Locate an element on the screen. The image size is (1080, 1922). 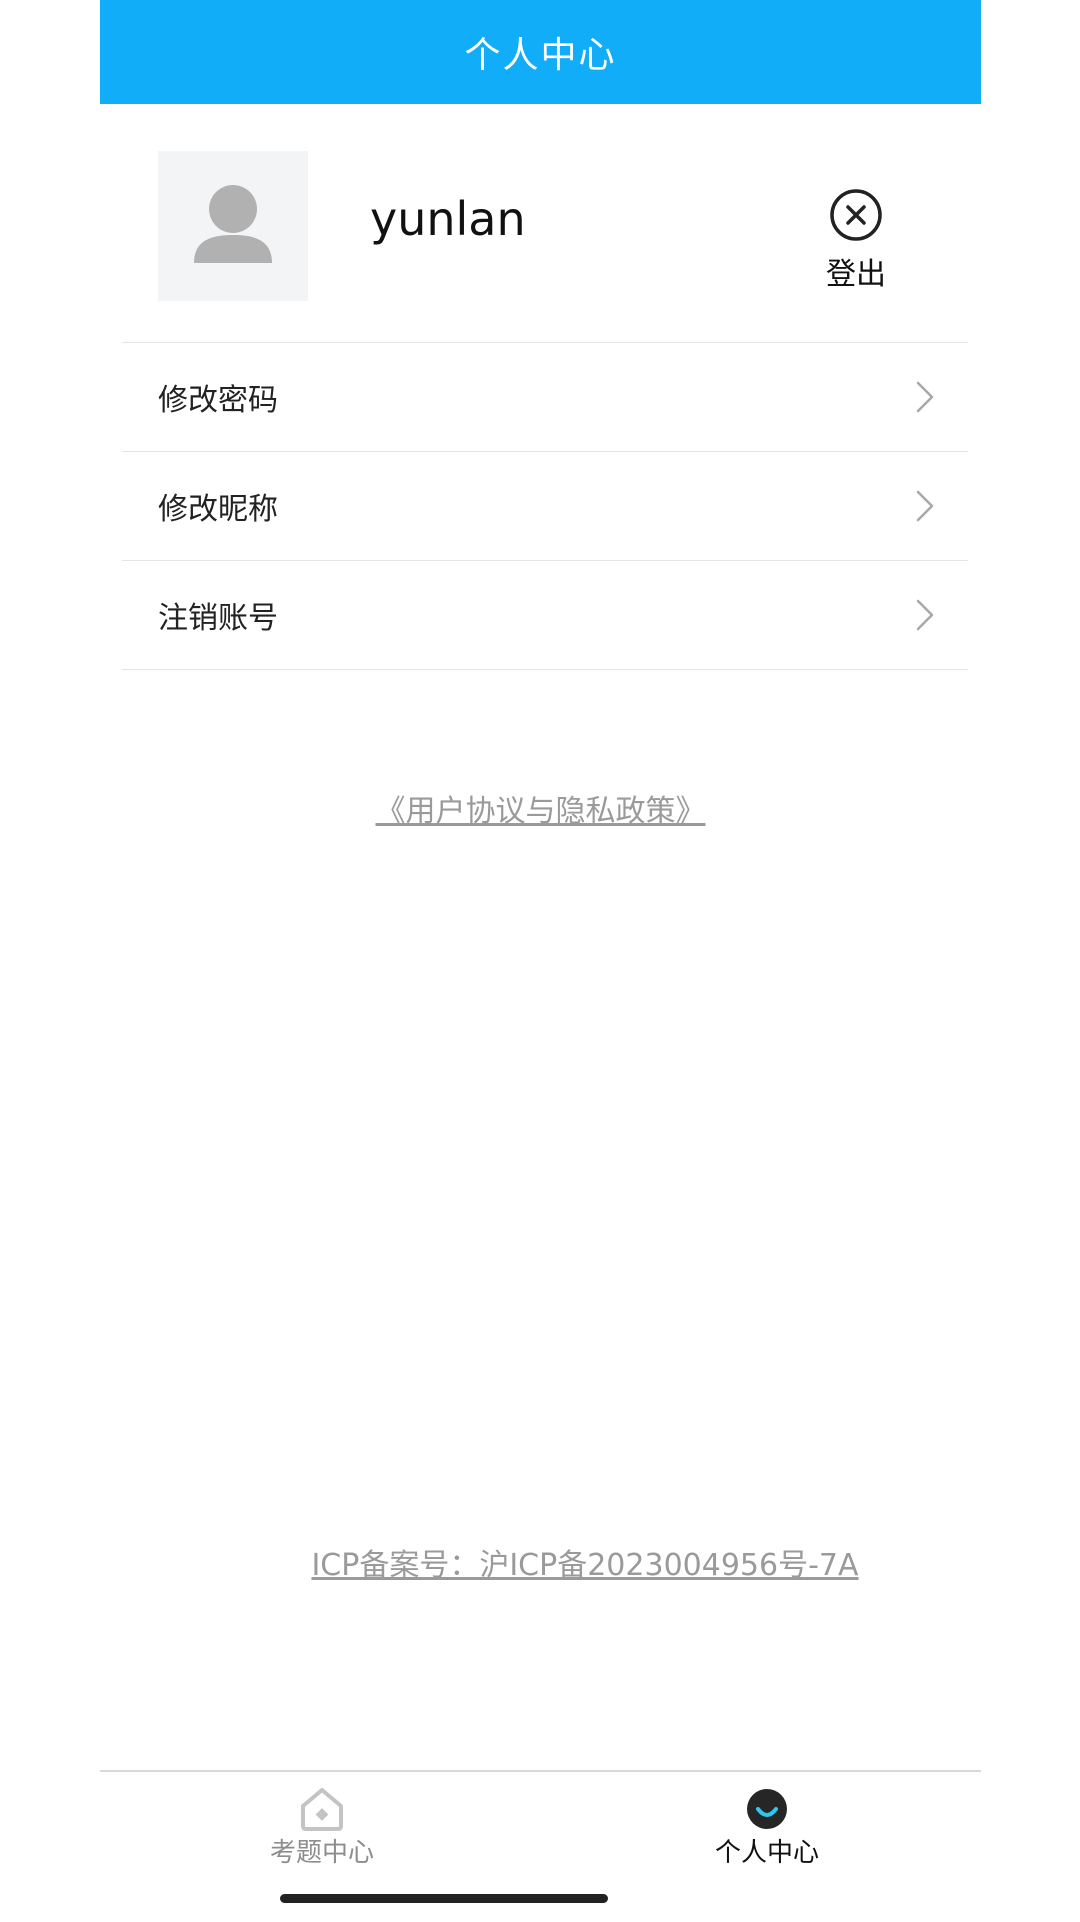
circle-x-icon is located at coordinates (856, 215).